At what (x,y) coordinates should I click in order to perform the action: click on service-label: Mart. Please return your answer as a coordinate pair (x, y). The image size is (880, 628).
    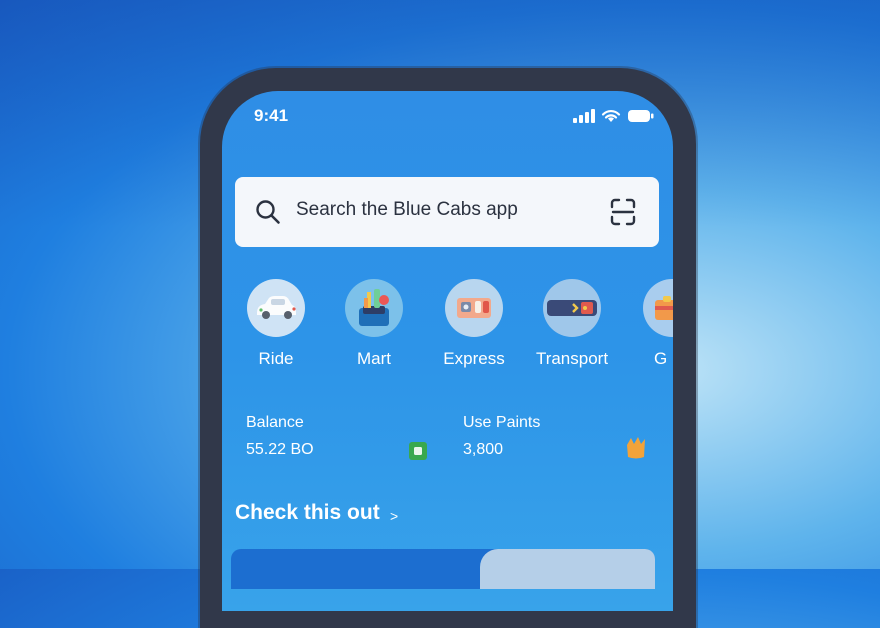
    Looking at the image, I should click on (374, 358).